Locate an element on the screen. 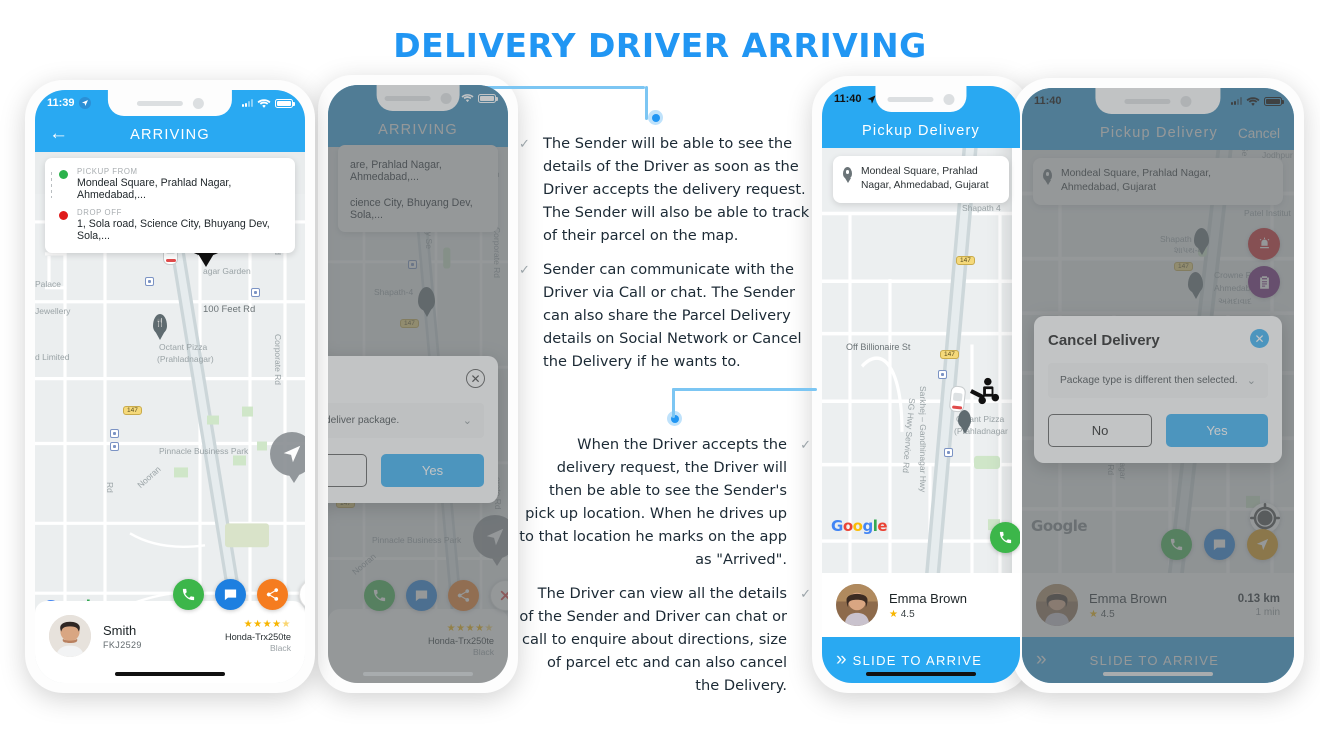  dropoff-label: DROP OFF is located at coordinates (99, 212).